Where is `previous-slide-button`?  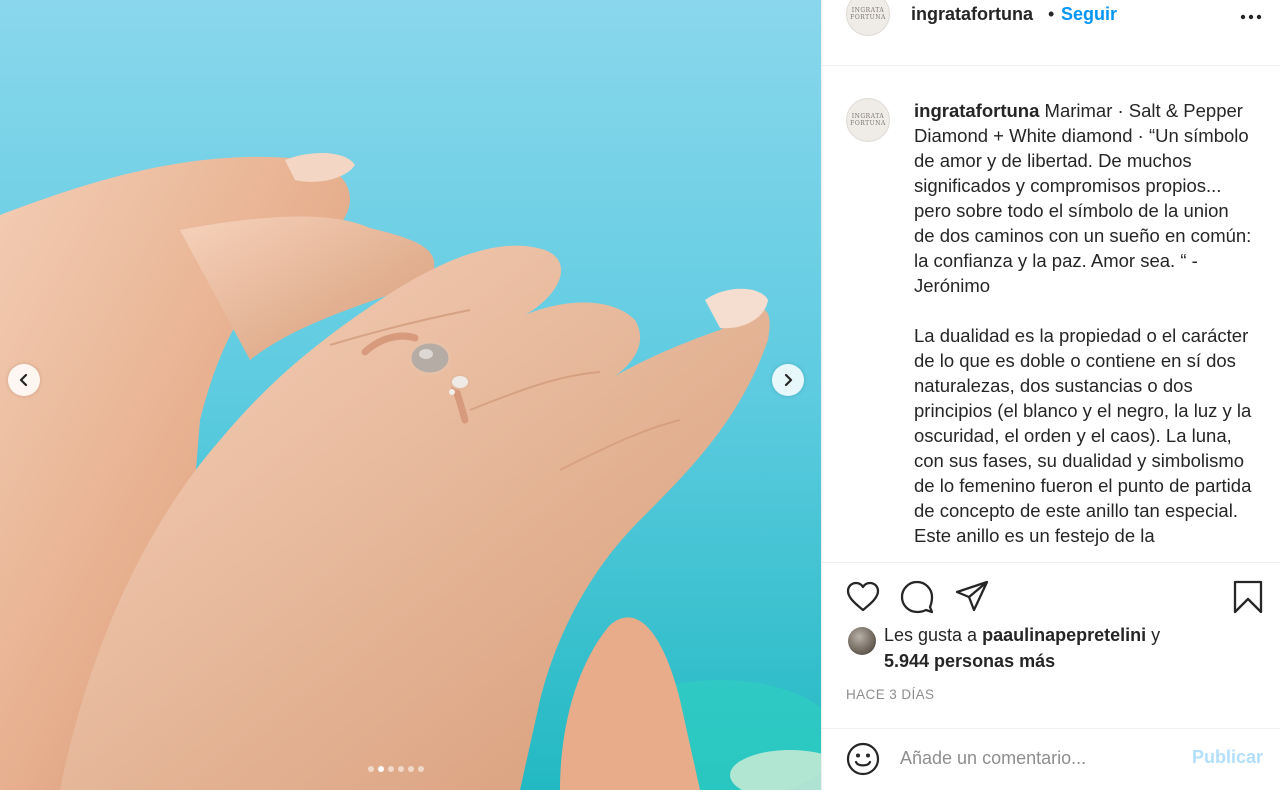 previous-slide-button is located at coordinates (24, 380).